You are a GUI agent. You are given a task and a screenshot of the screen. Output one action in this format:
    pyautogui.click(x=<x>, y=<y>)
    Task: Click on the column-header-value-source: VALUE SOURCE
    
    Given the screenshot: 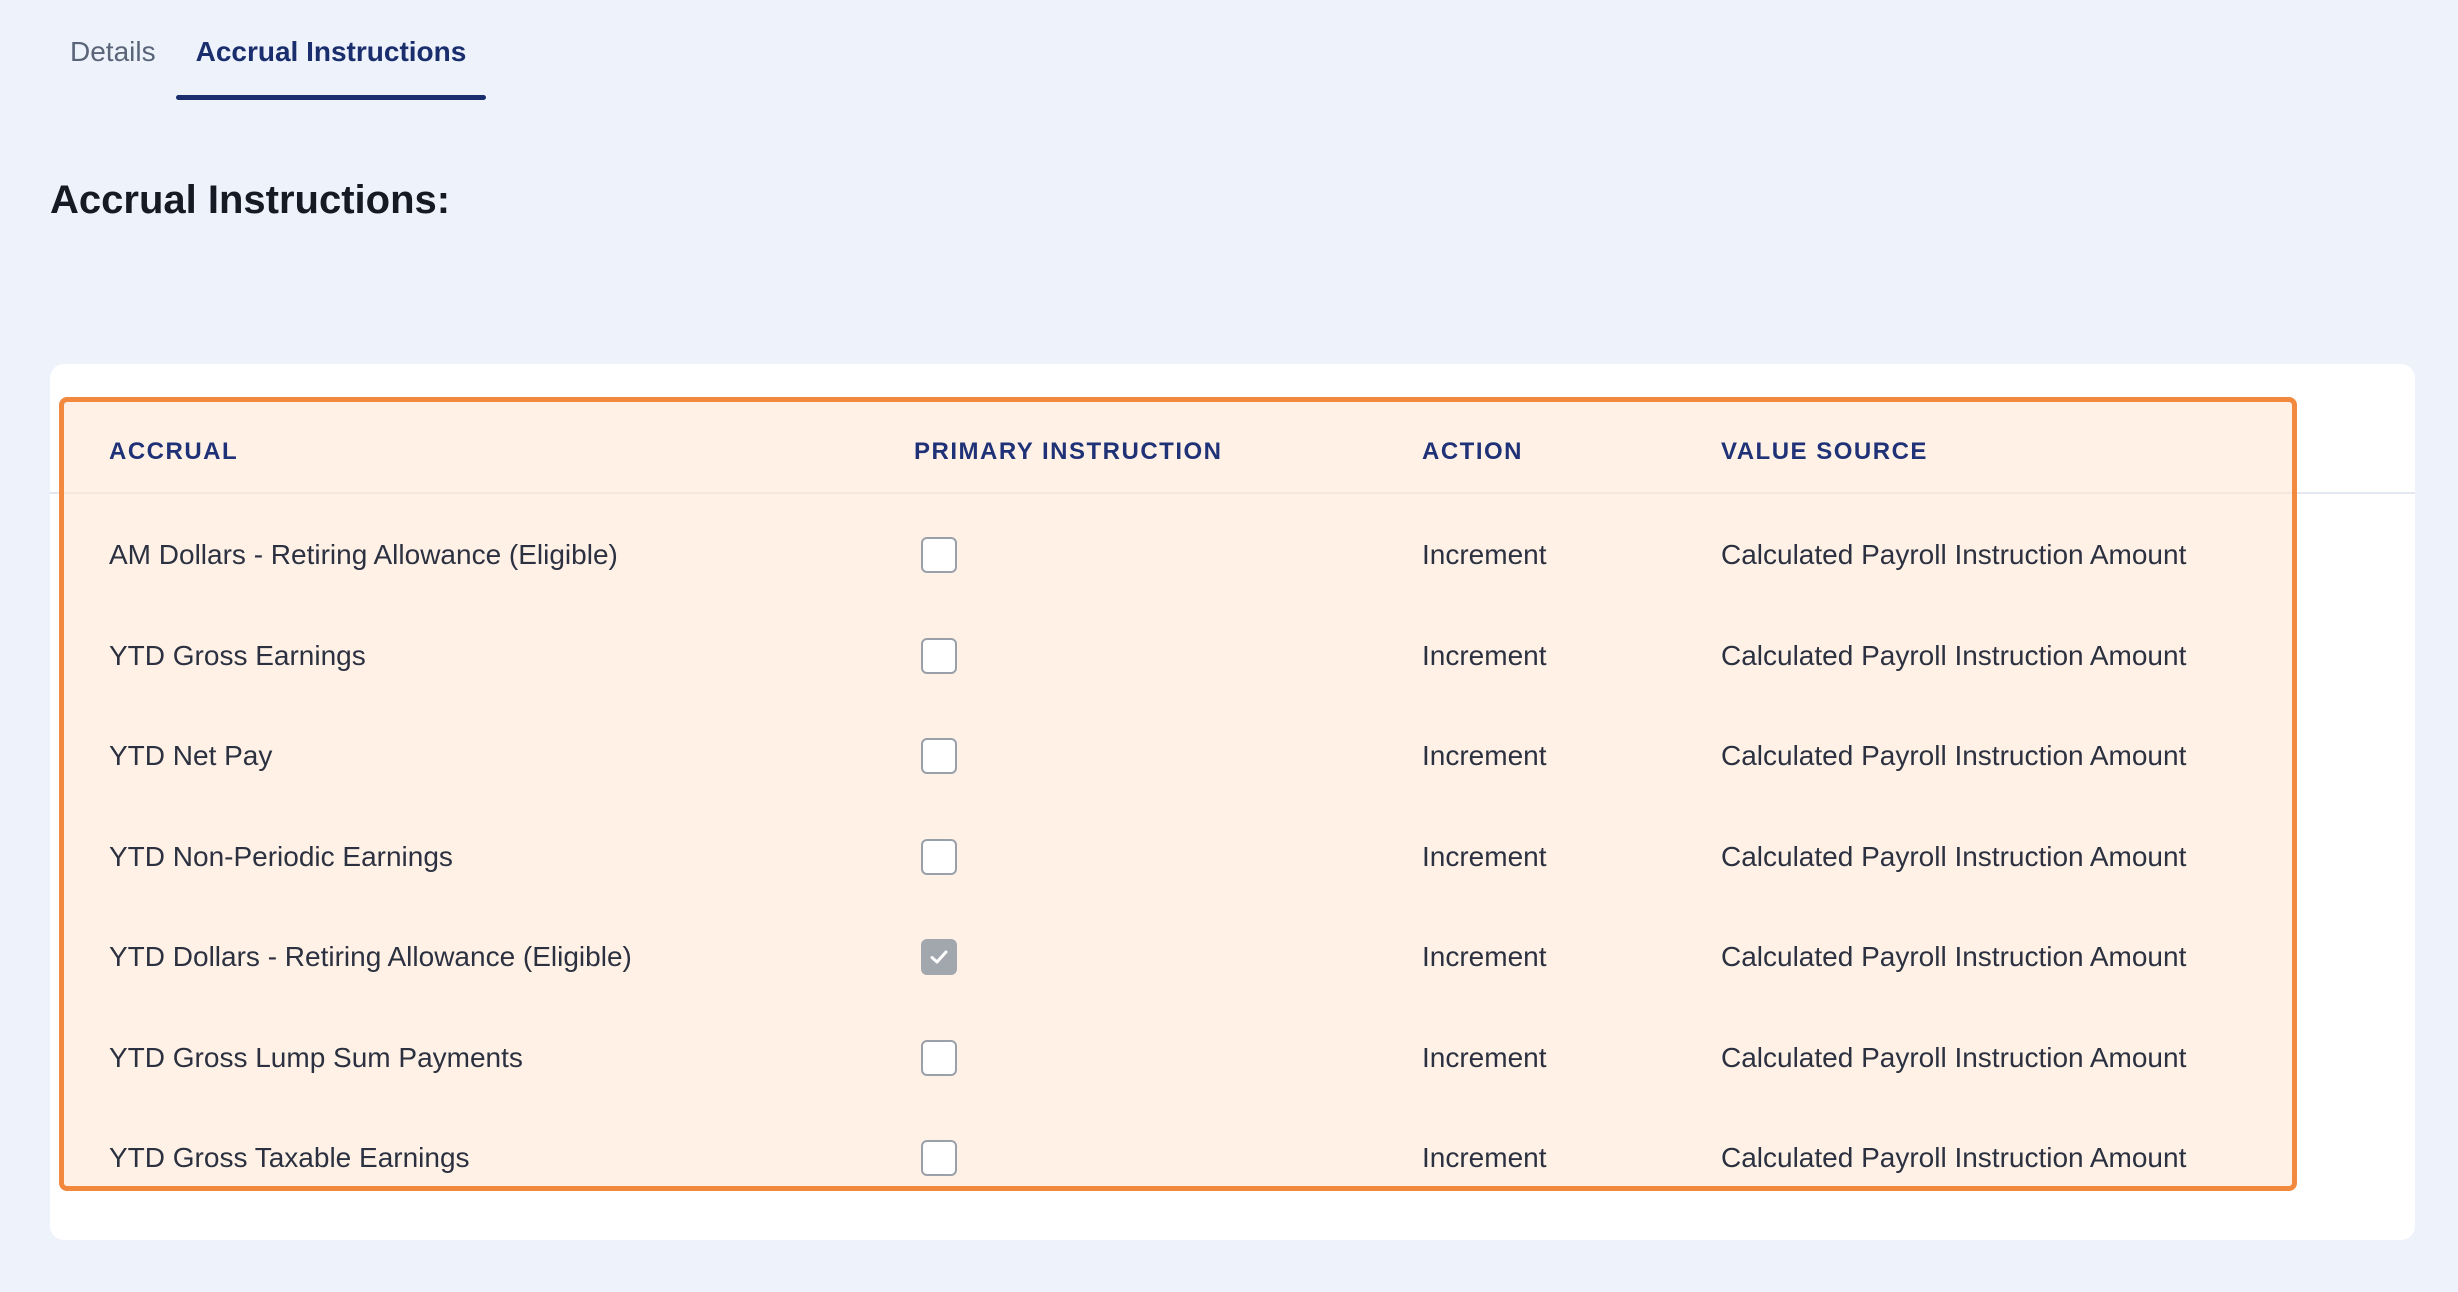 What is the action you would take?
    pyautogui.click(x=1824, y=451)
    